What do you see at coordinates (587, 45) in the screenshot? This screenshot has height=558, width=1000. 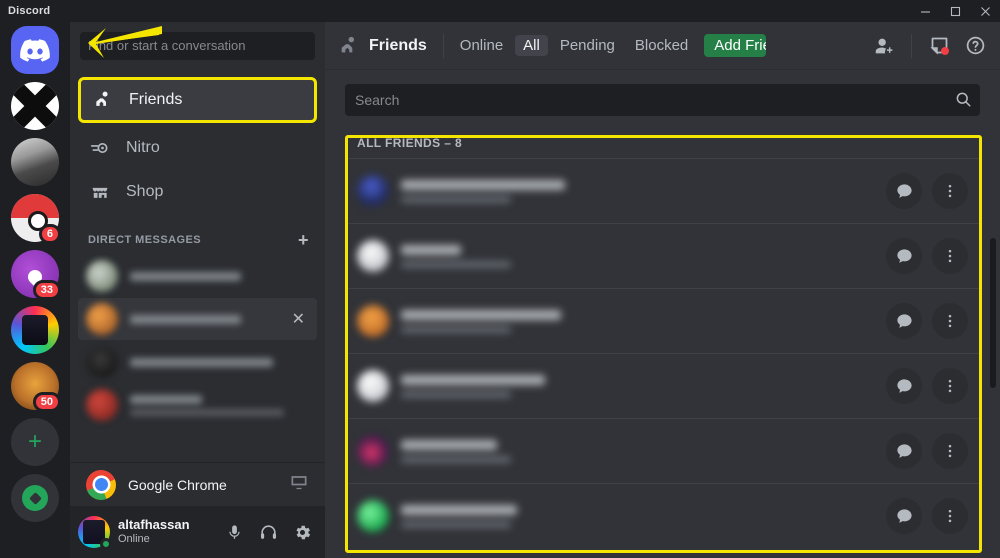 I see `tab-pending: Pending` at bounding box center [587, 45].